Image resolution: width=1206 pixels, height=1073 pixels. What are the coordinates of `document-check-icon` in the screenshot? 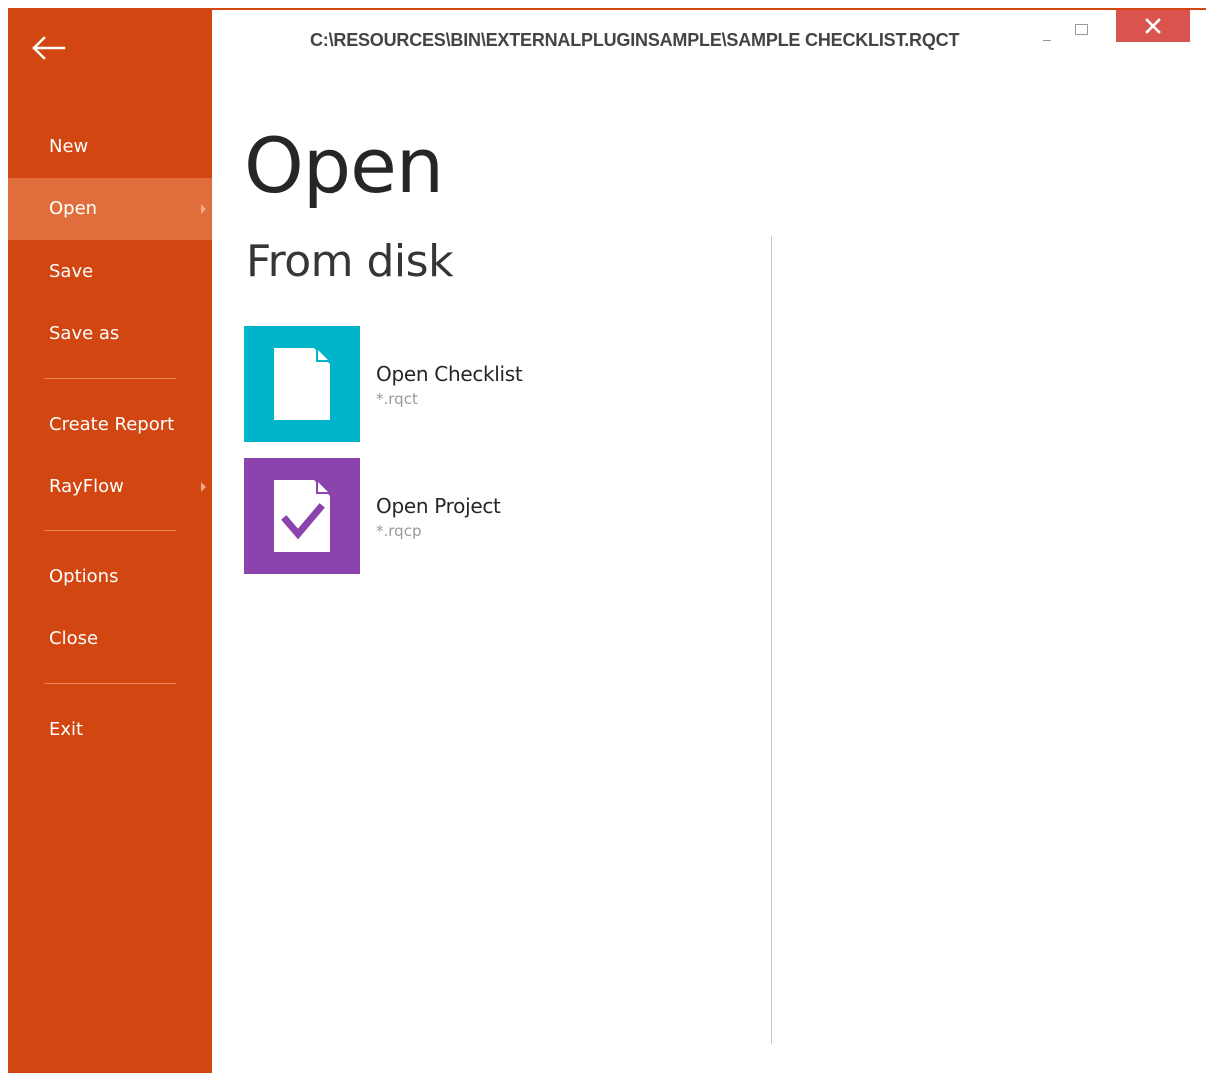 It's located at (302, 516).